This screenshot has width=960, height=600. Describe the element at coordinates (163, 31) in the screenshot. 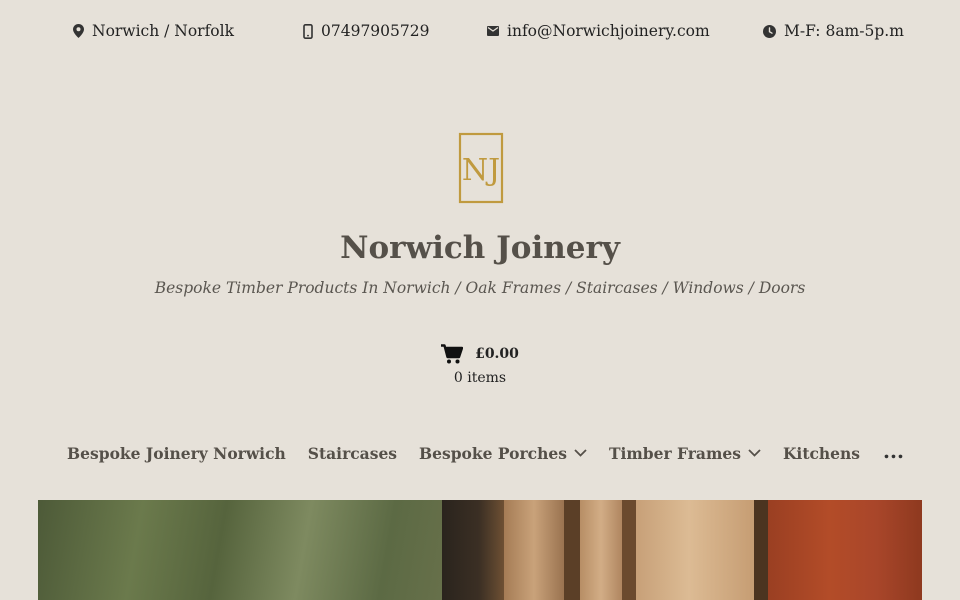

I see `location-text: Norwich / Norfolk` at that location.